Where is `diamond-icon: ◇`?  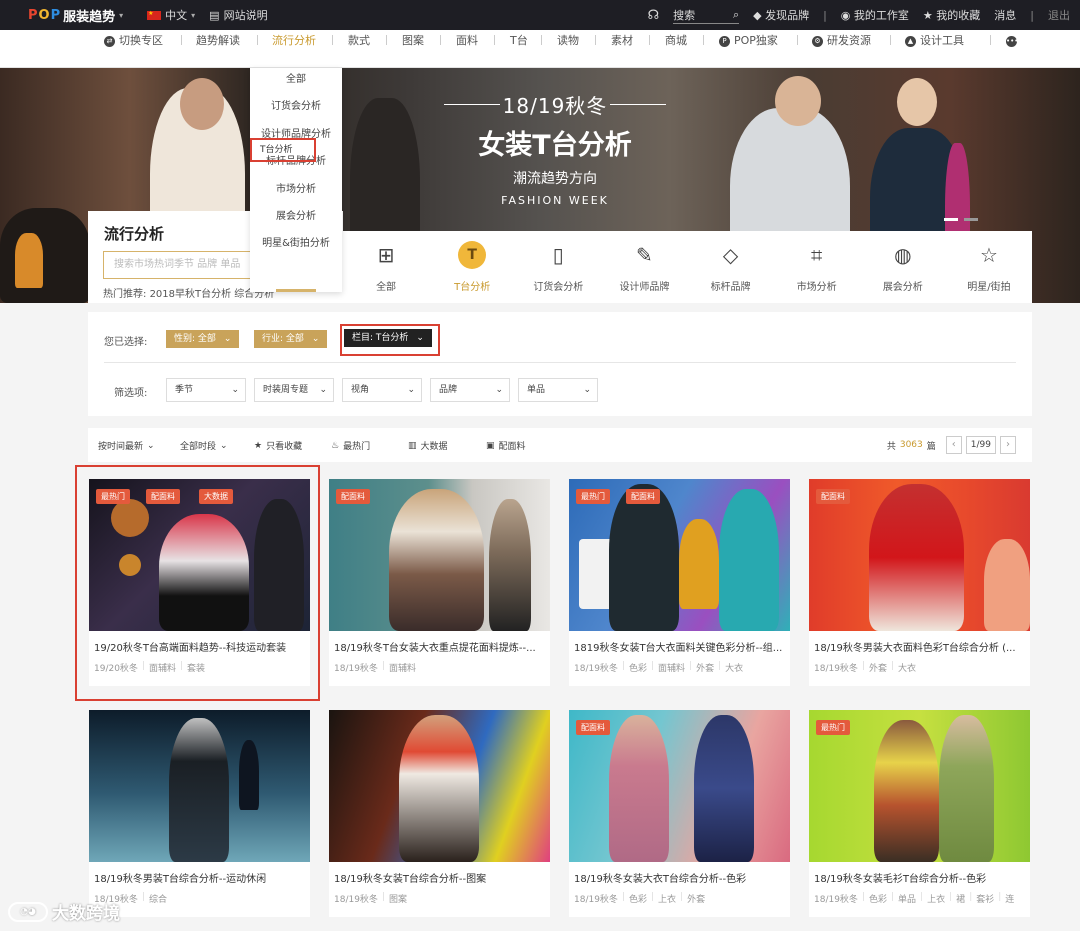
diamond-icon: ◇ is located at coordinates (730, 255).